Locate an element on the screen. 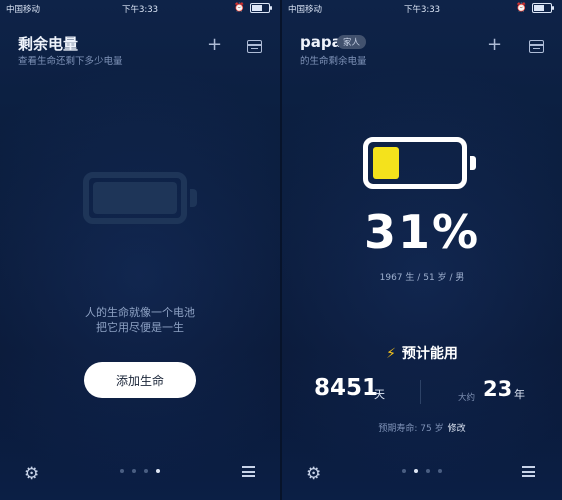 The height and width of the screenshot is (500, 562). stat-divider is located at coordinates (420, 392).